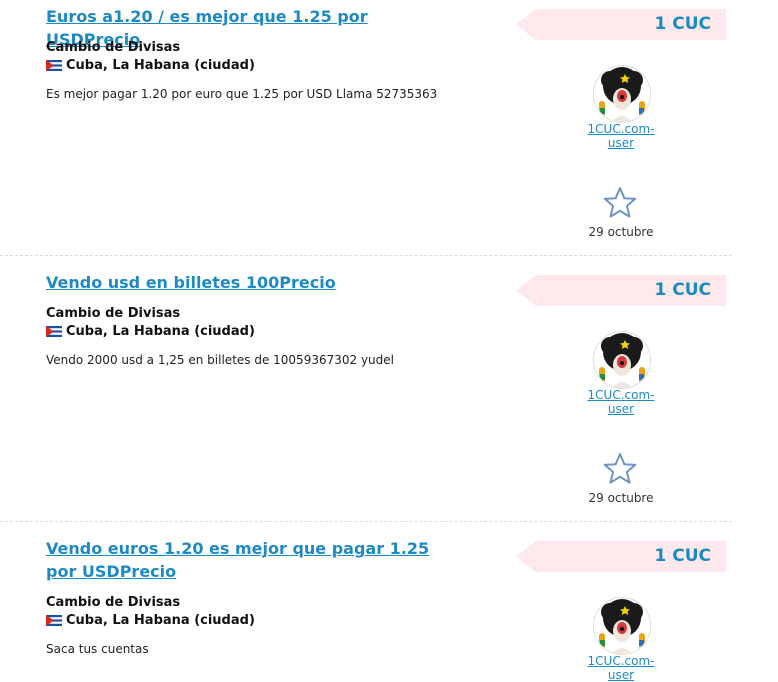 This screenshot has height=682, width=778. I want to click on listing-description: Saca tus cuentas, so click(97, 649).